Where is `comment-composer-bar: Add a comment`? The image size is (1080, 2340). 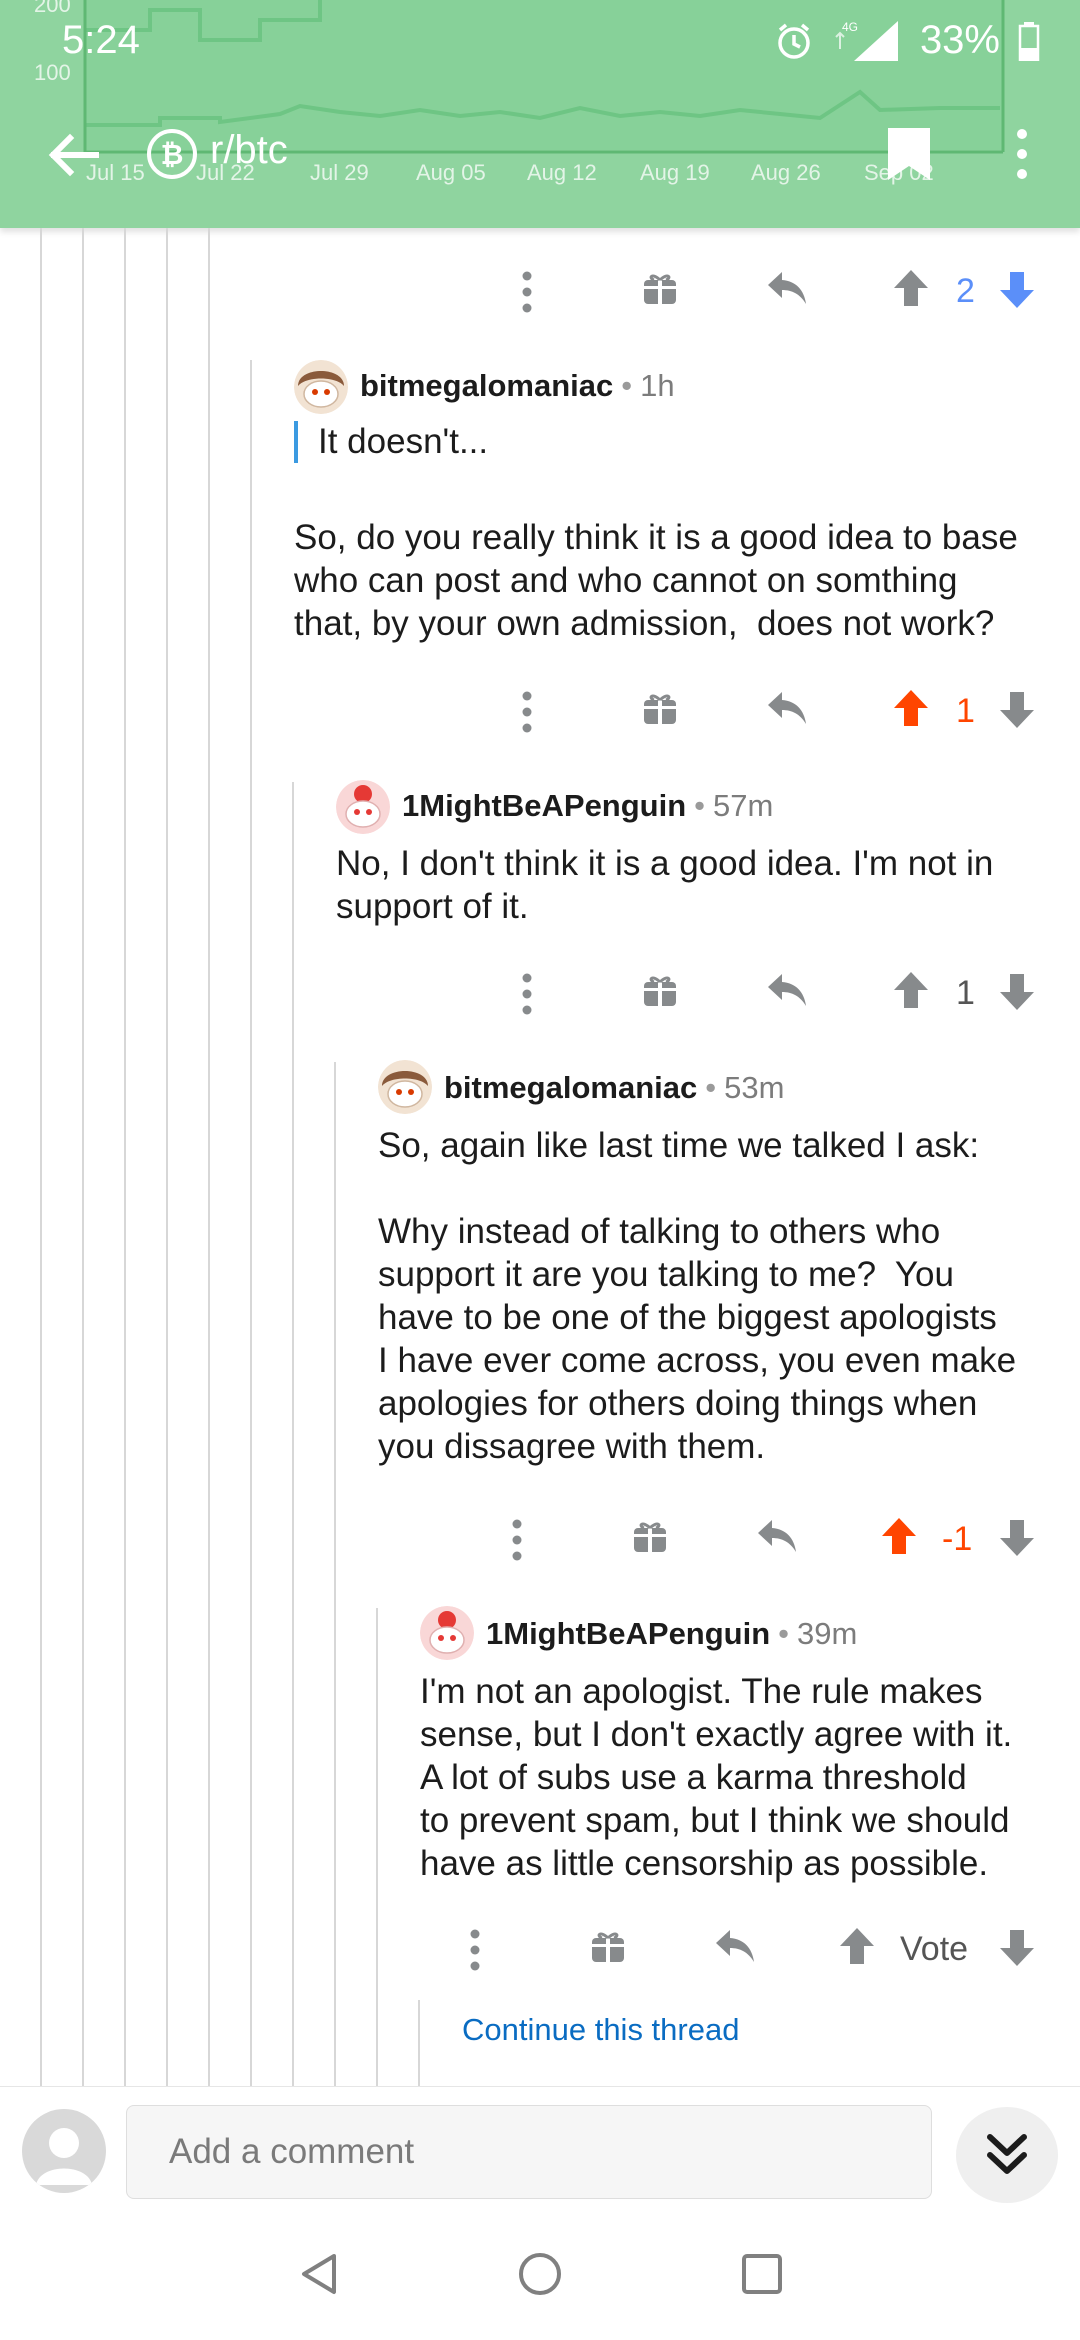 comment-composer-bar: Add a comment is located at coordinates (540, 2151).